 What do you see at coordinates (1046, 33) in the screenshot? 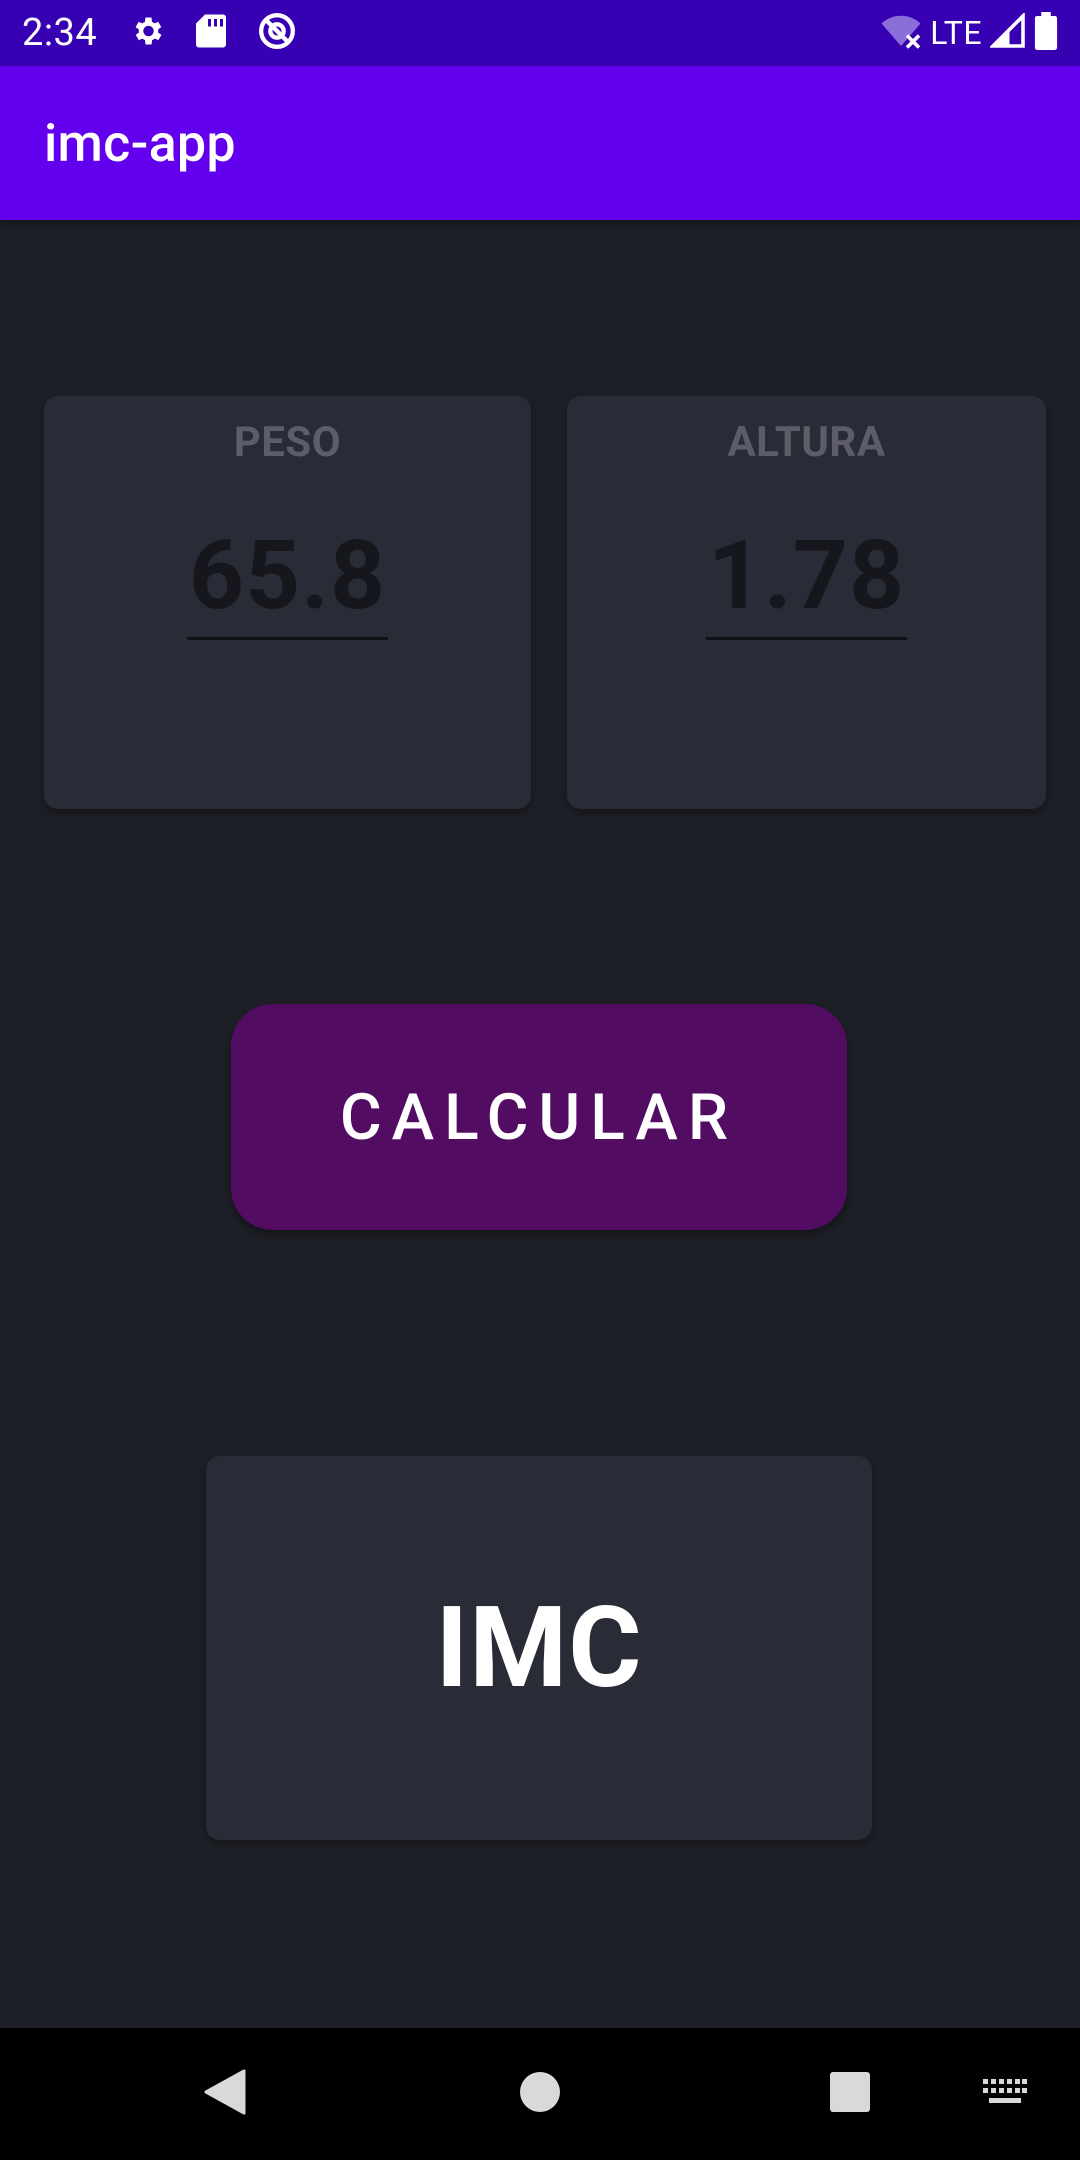
I see `battery-icon` at bounding box center [1046, 33].